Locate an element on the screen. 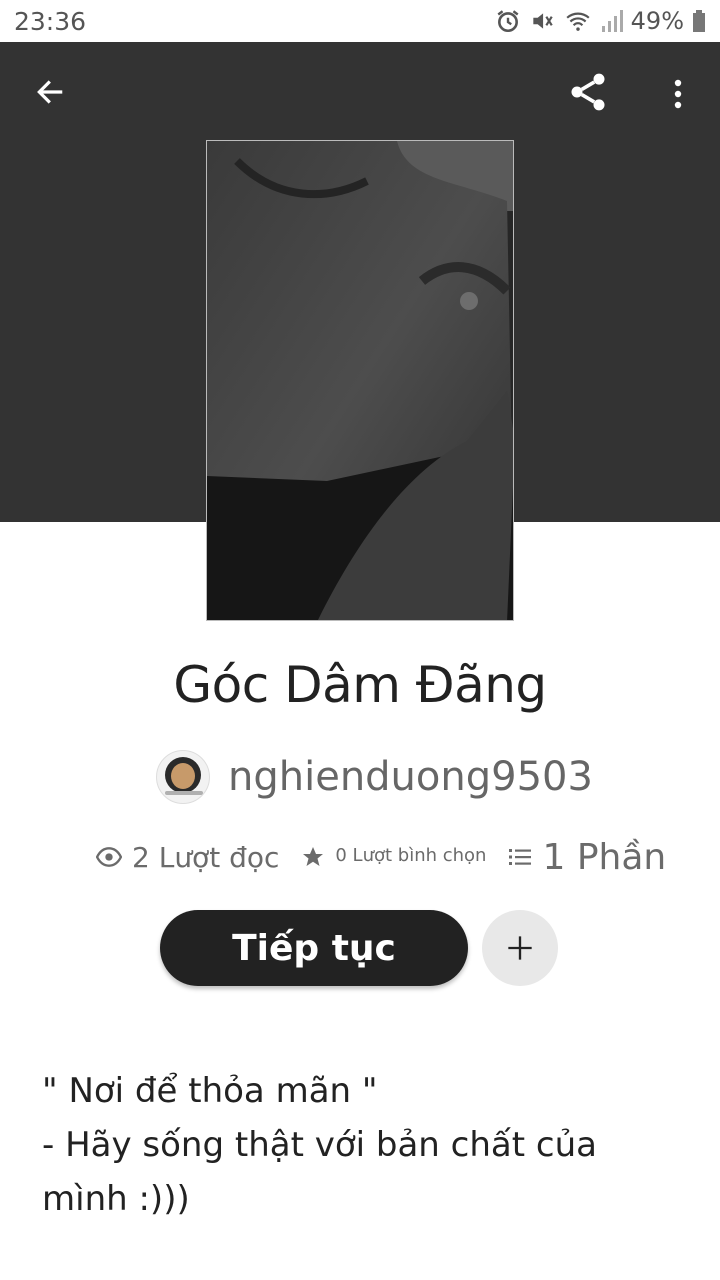 This screenshot has width=720, height=1280. status-time: 23:36 is located at coordinates (50, 21).